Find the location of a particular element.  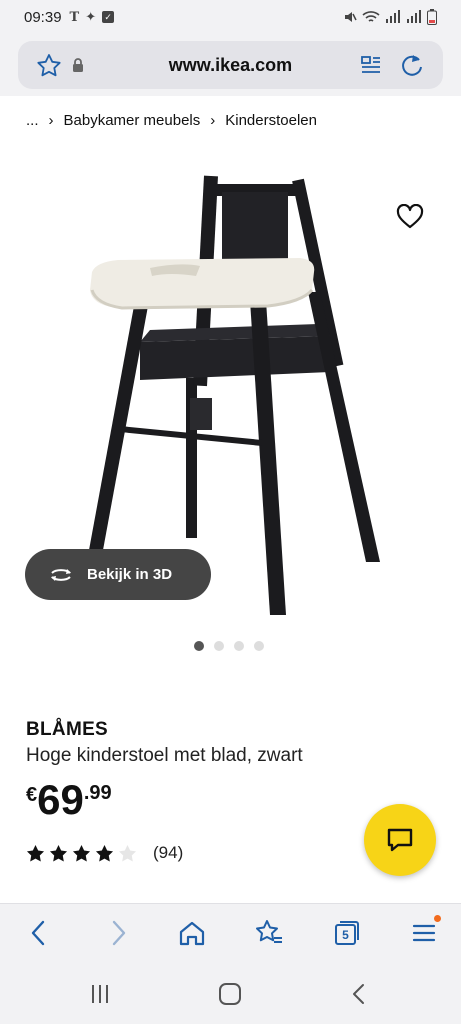

breadcrumb-item-babykamer: Babykamer meubels is located at coordinates (132, 120).